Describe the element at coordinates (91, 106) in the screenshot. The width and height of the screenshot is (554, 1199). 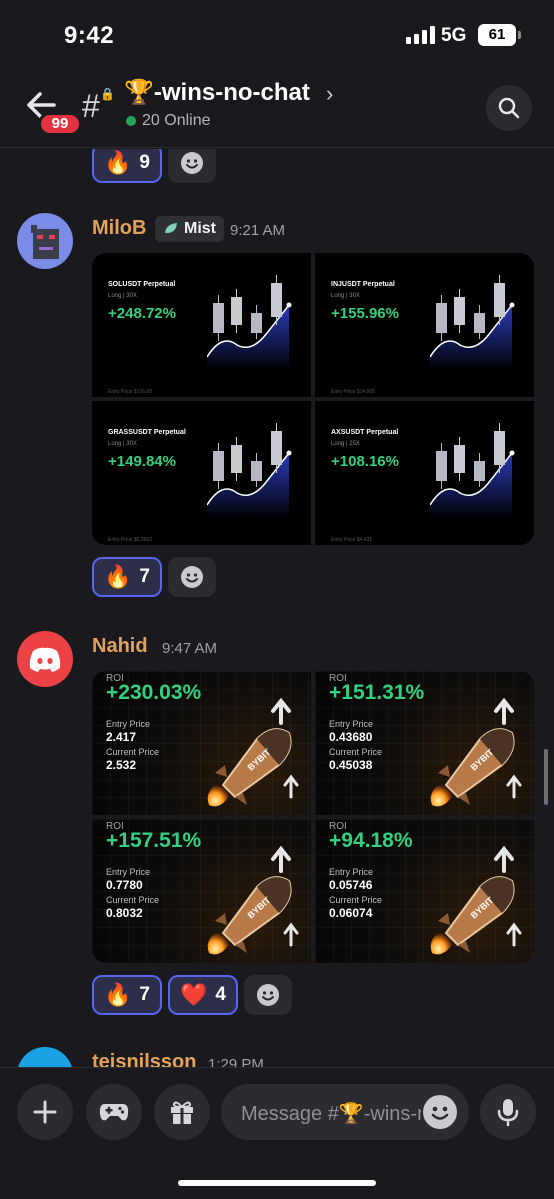
I see `hashtag-icon: #` at that location.